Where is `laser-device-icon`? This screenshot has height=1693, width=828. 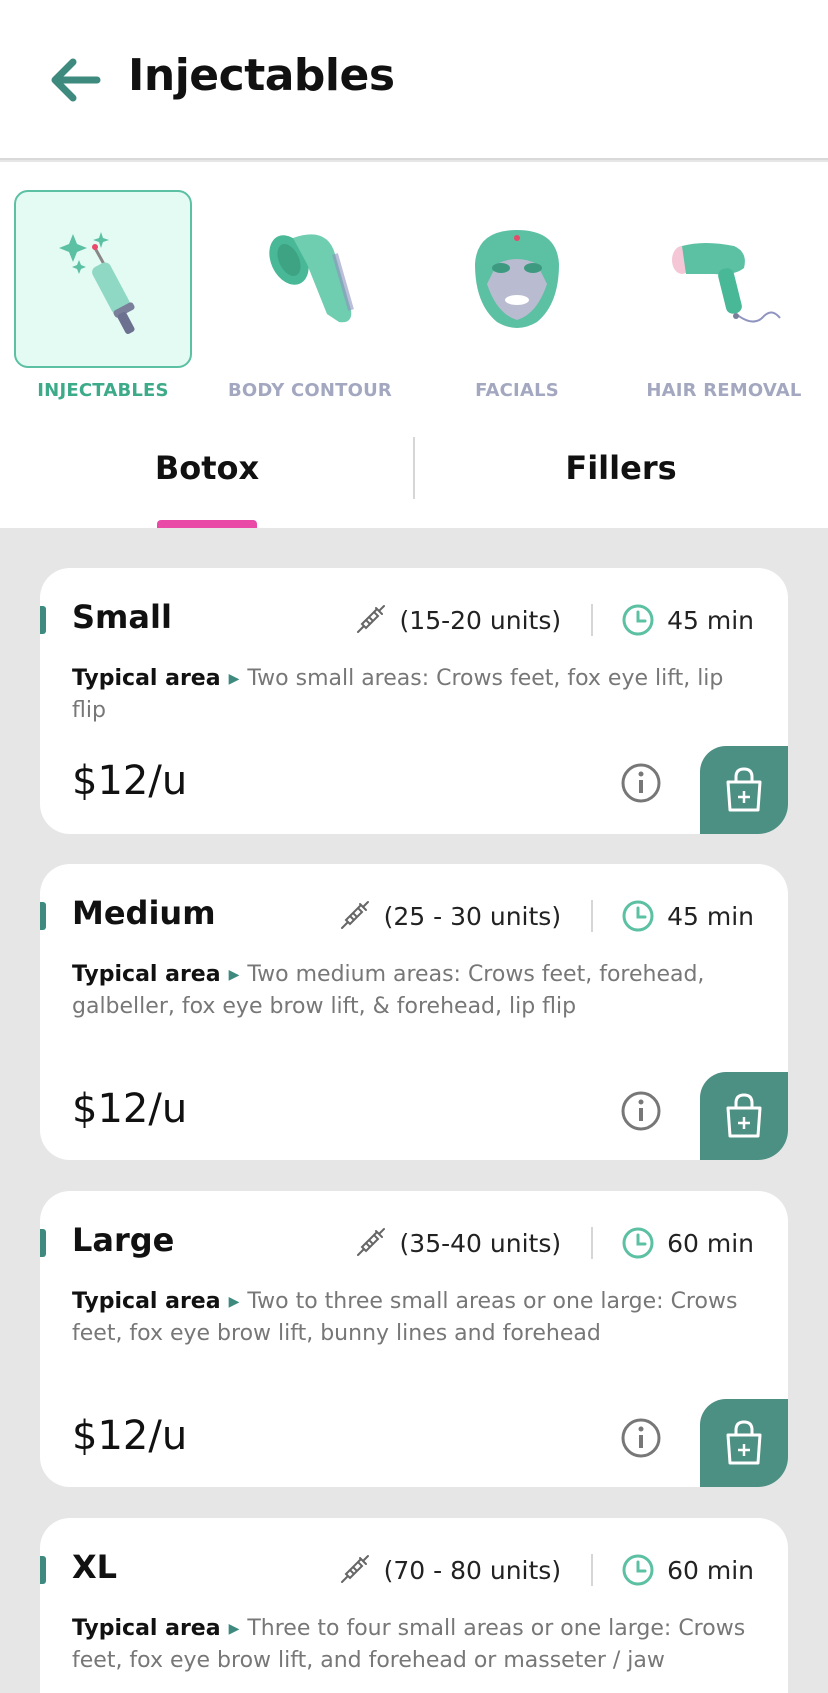
laser-device-icon is located at coordinates (726, 283).